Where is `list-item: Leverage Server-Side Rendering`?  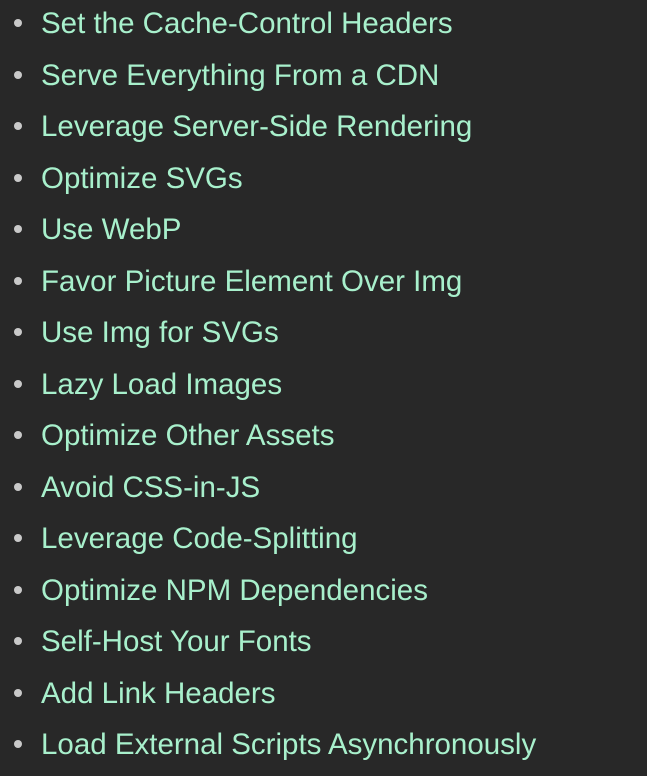
list-item: Leverage Server-Side Rendering is located at coordinates (323, 129).